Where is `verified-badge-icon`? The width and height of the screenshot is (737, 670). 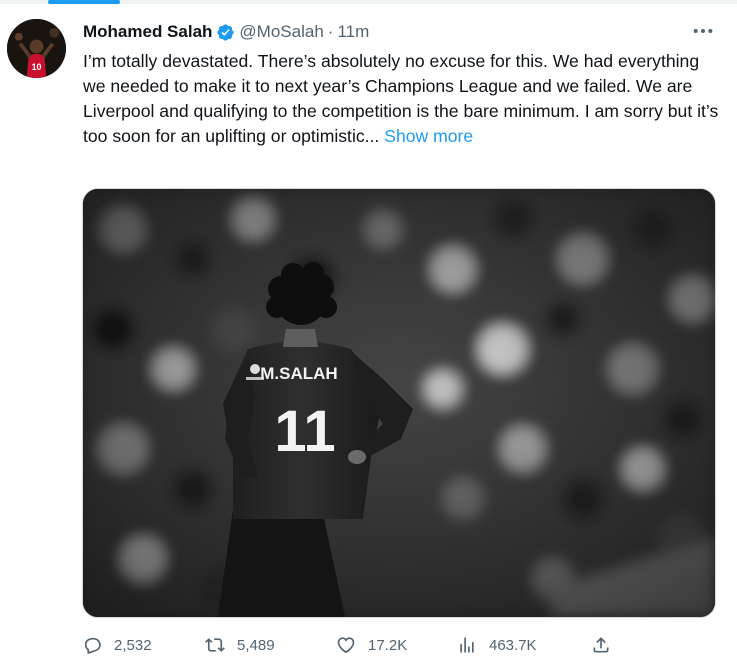 verified-badge-icon is located at coordinates (225, 32).